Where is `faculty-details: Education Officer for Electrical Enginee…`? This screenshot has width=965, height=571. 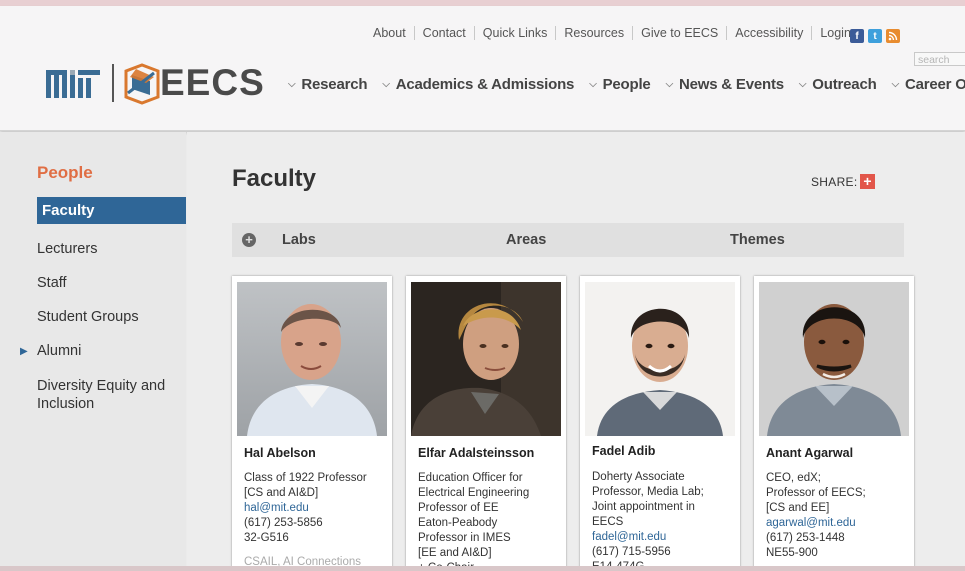 faculty-details: Education Officer for Electrical Enginee… is located at coordinates (489, 521).